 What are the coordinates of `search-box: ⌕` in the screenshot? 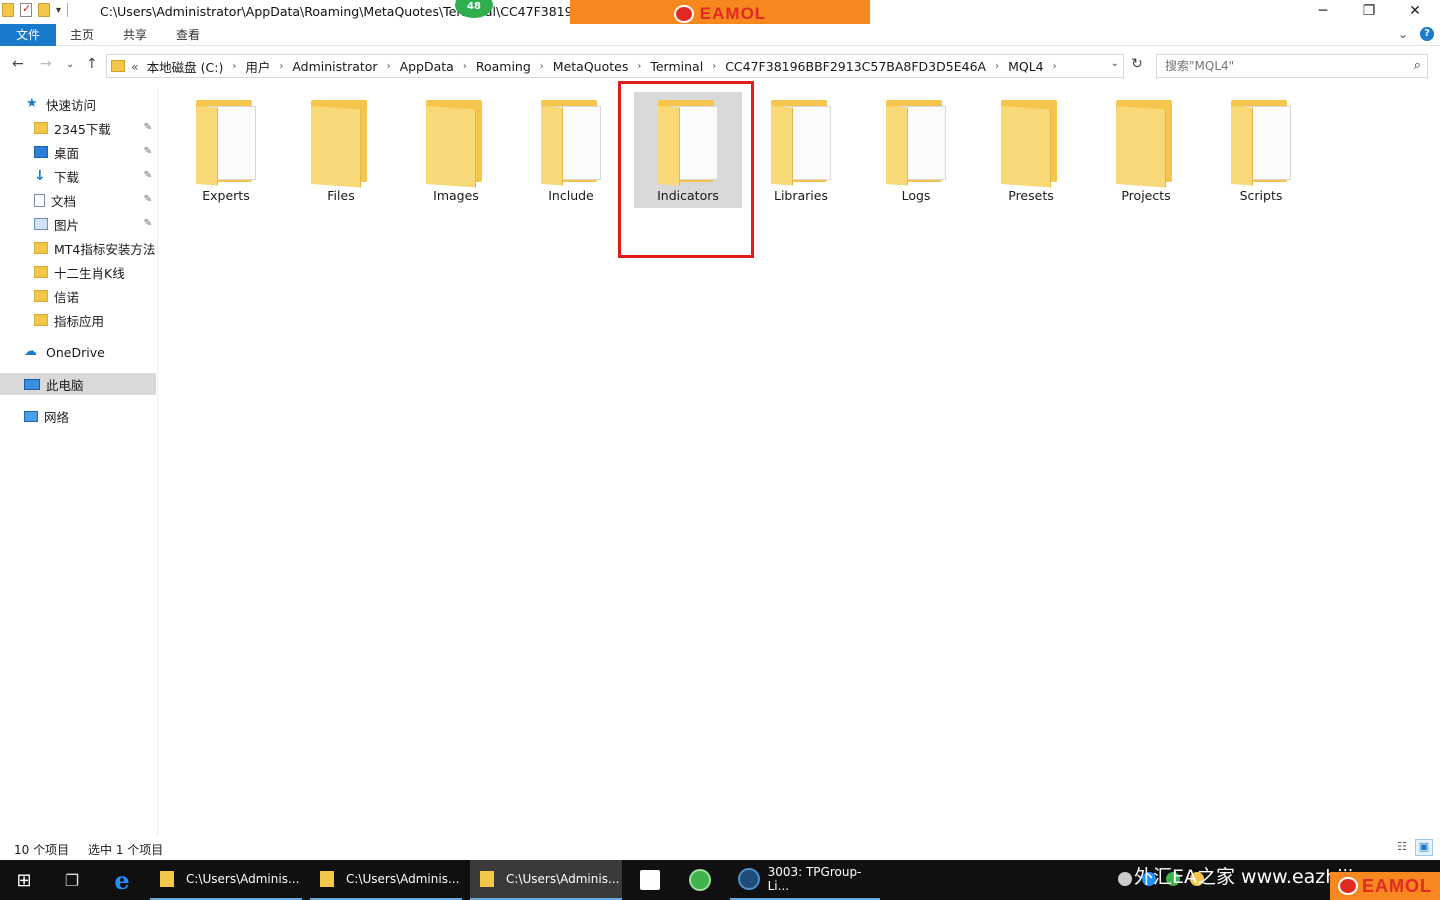 It's located at (1292, 66).